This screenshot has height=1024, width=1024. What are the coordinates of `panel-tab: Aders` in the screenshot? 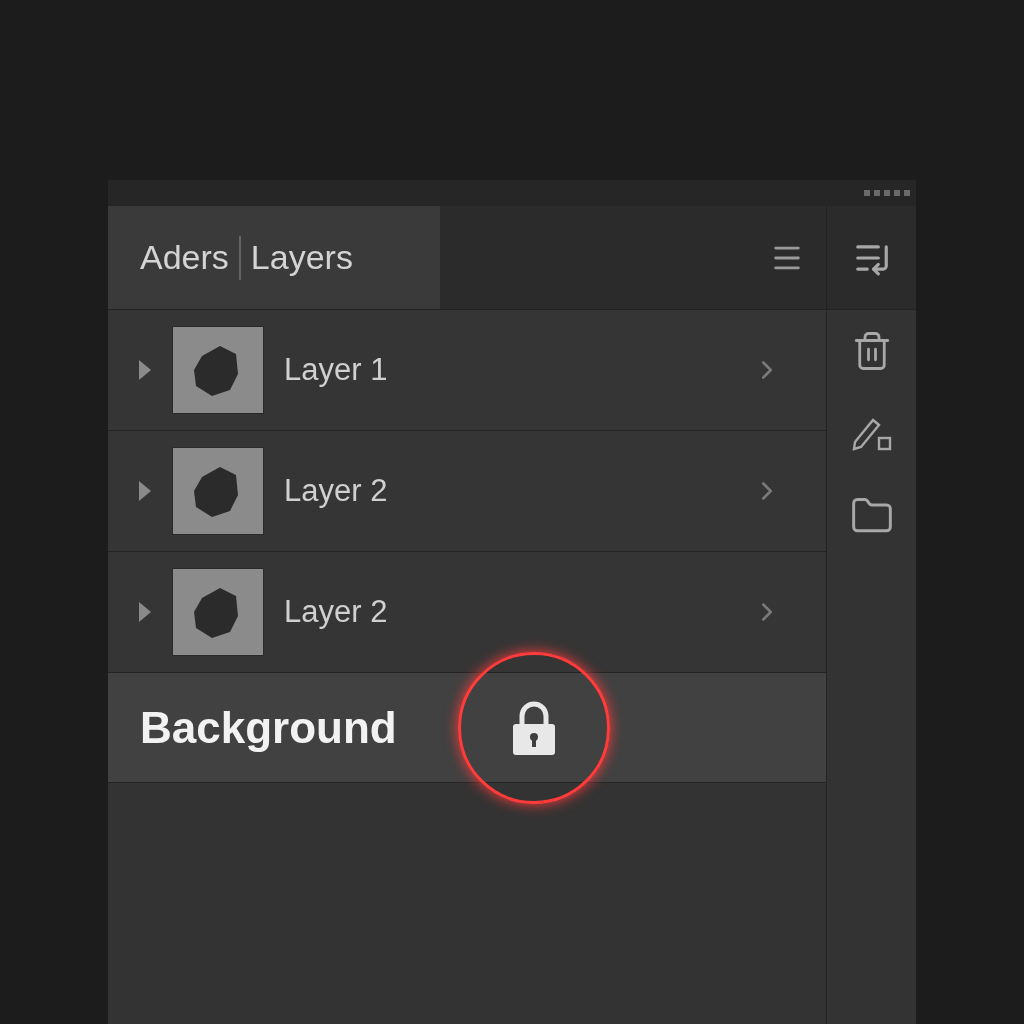 It's located at (184, 257).